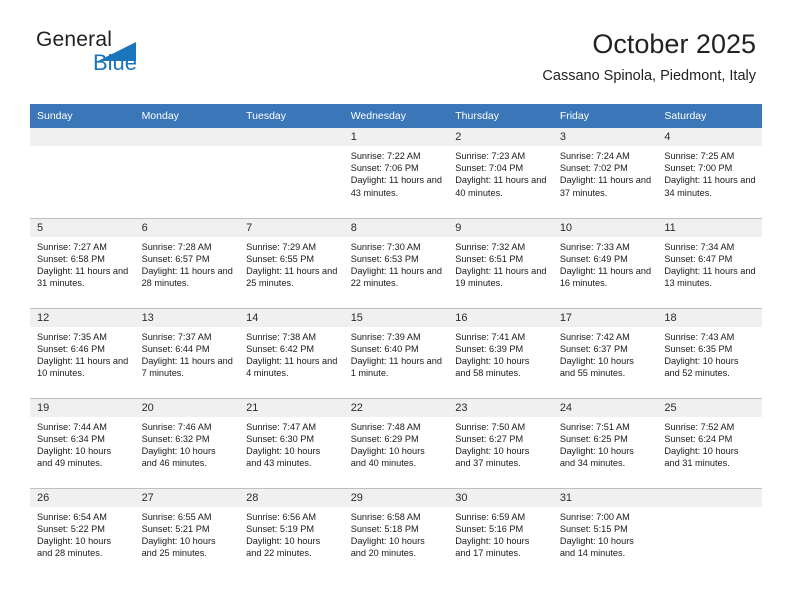 Image resolution: width=792 pixels, height=612 pixels. I want to click on brand-name-blue: Blue, so click(115, 62).